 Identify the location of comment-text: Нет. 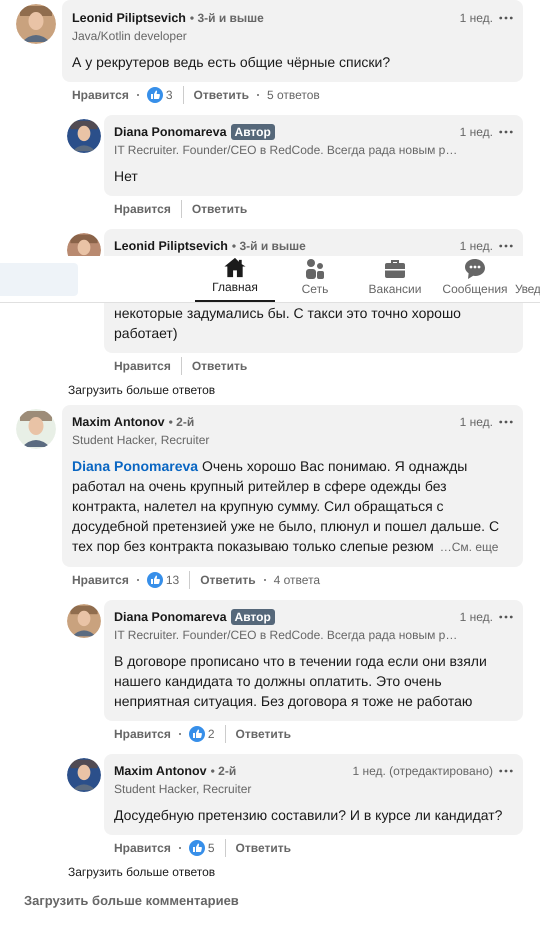
(126, 176).